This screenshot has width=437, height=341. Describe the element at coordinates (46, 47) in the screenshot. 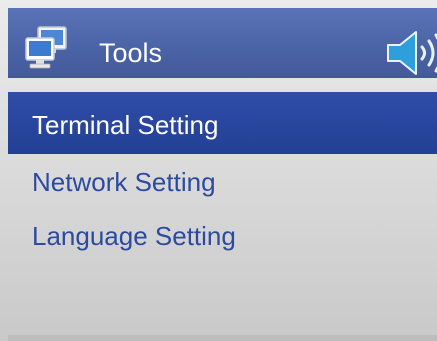

I see `computer-network-icon` at that location.